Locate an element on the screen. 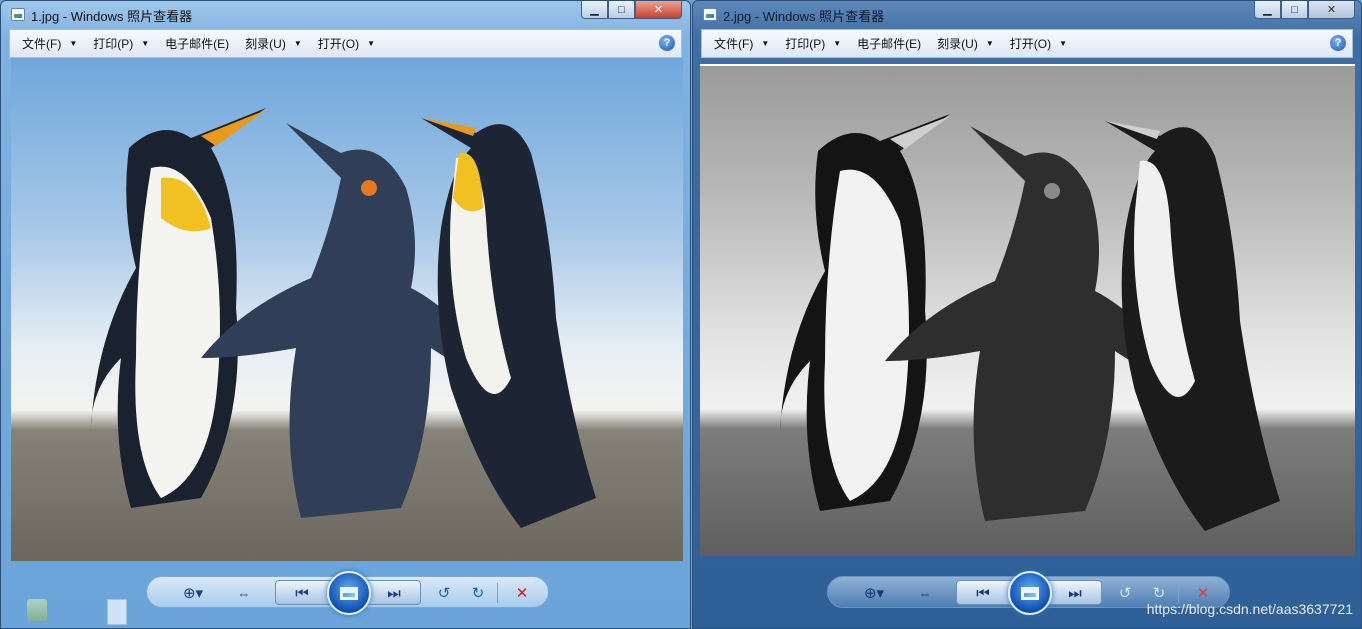  desktop-icon is located at coordinates (117, 612).